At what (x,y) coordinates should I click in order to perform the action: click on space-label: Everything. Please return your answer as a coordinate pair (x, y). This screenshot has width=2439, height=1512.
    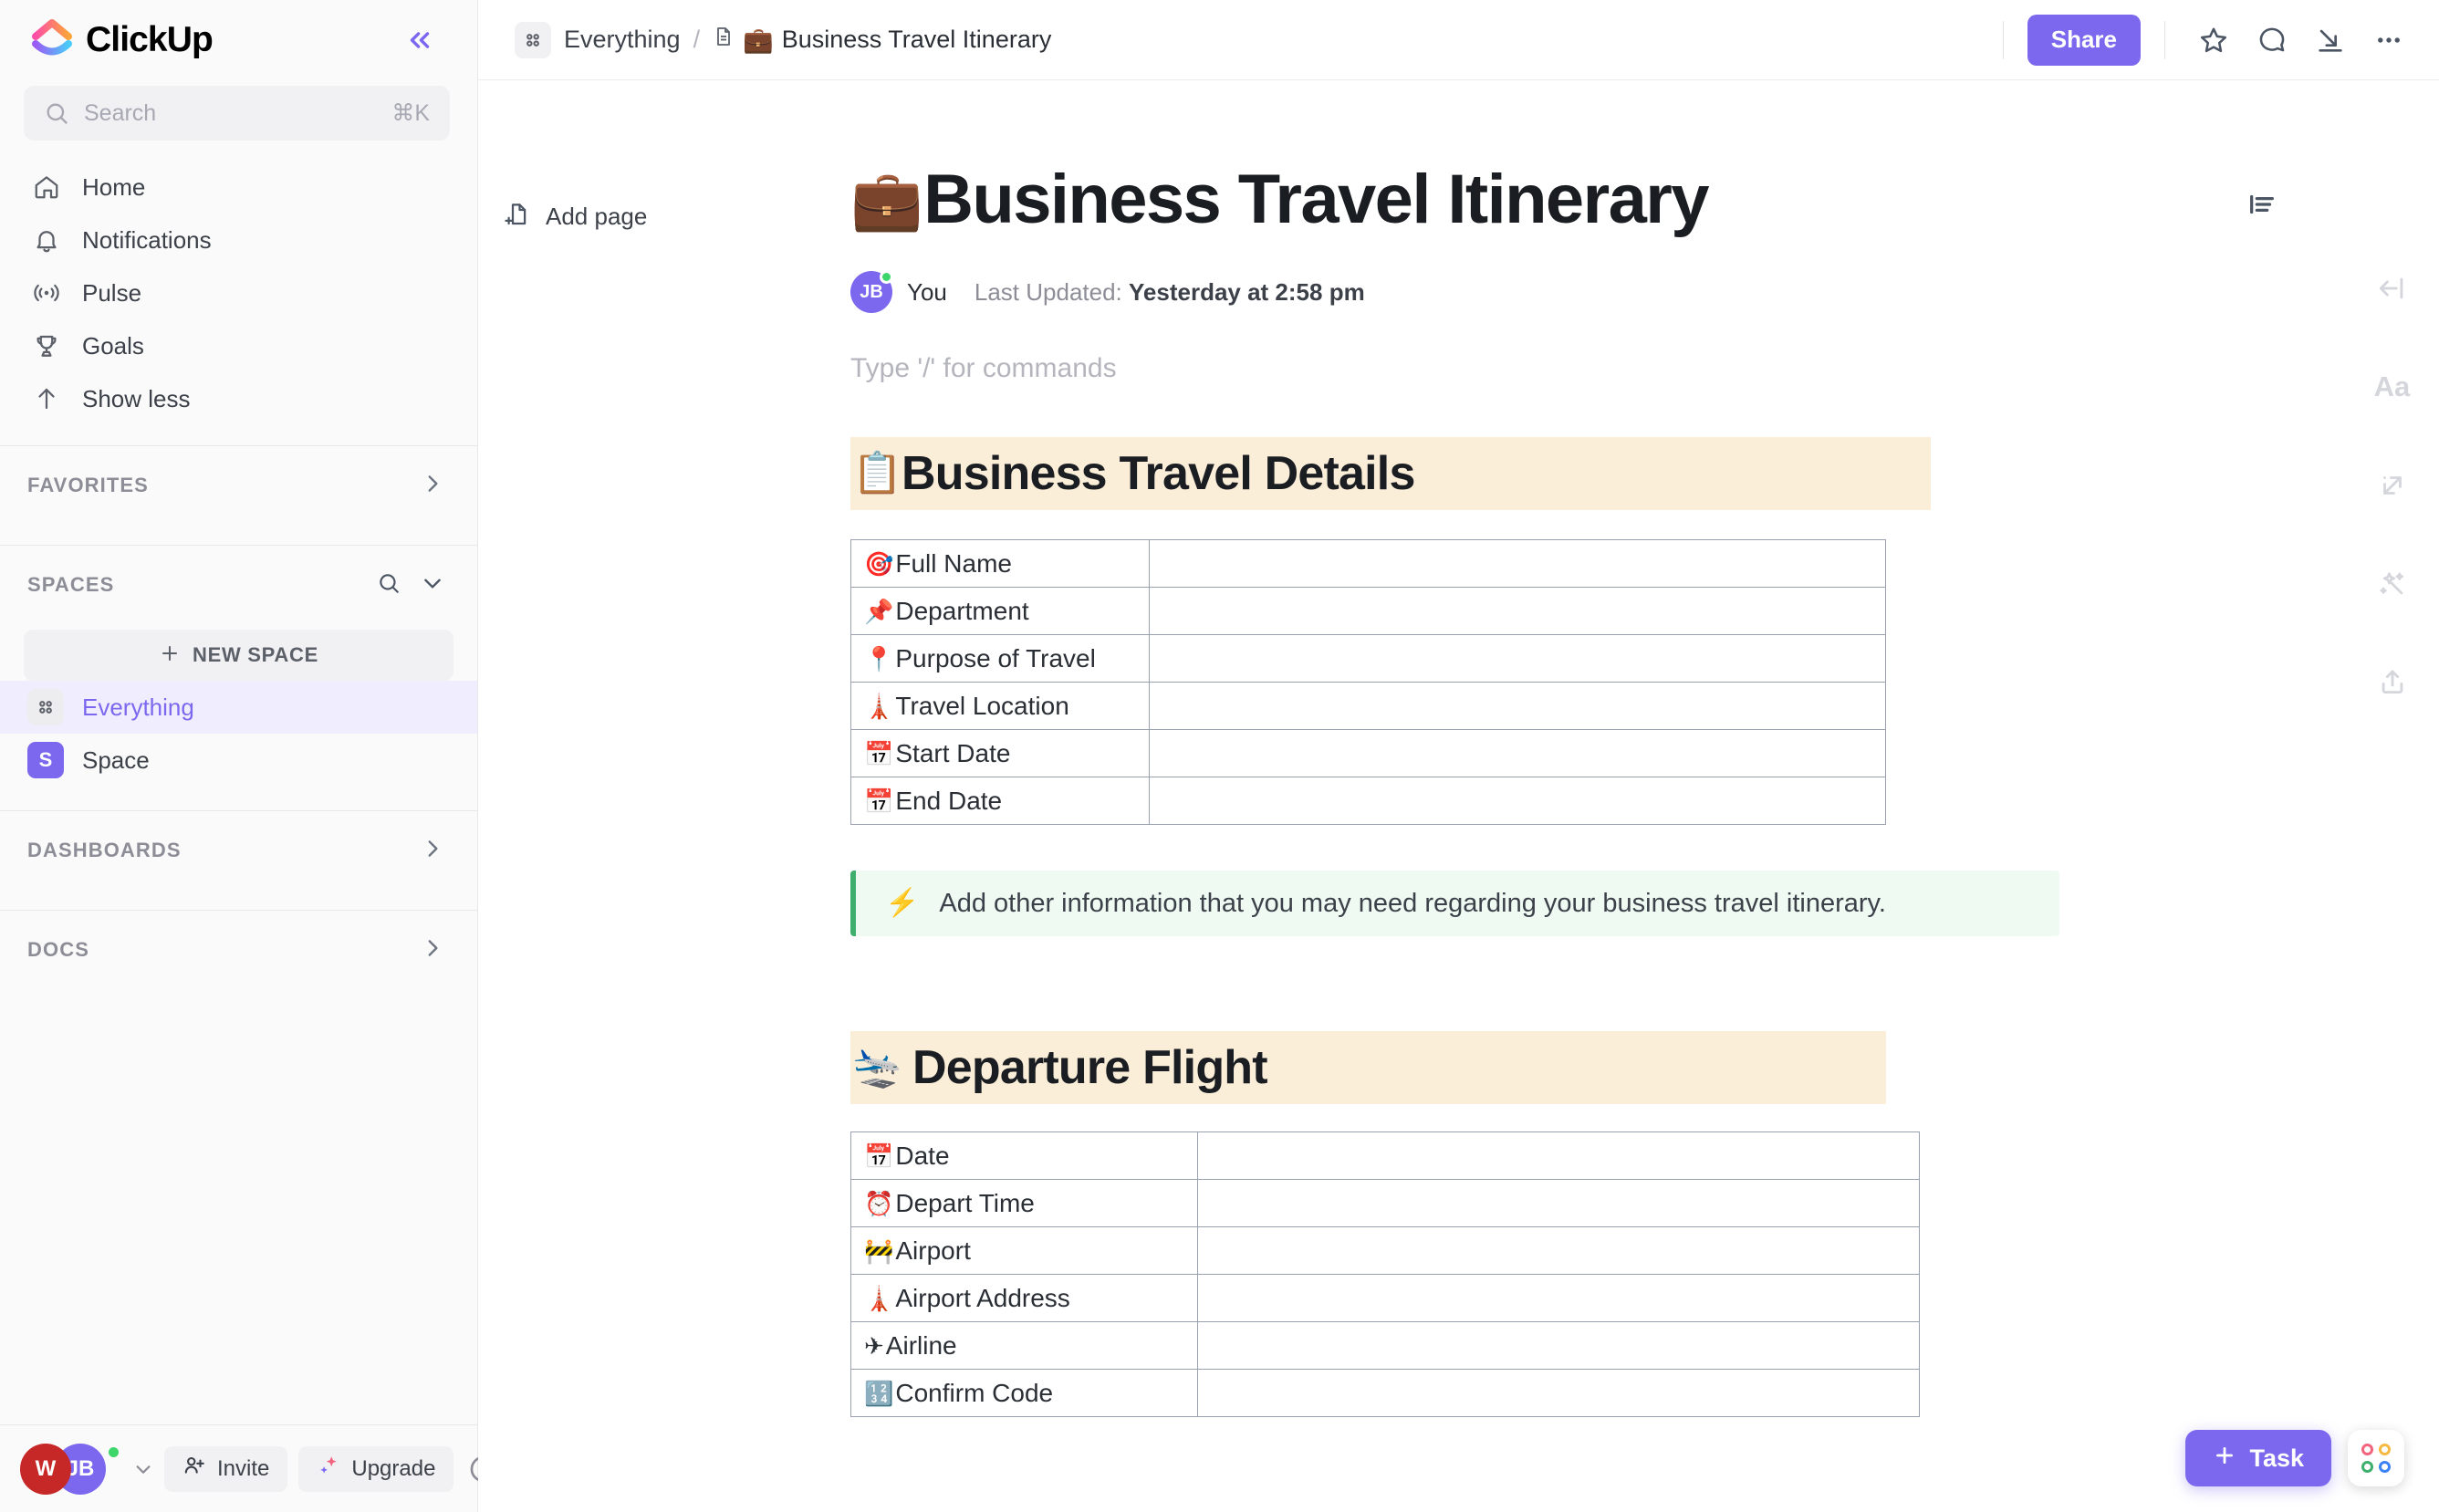
    Looking at the image, I should click on (138, 707).